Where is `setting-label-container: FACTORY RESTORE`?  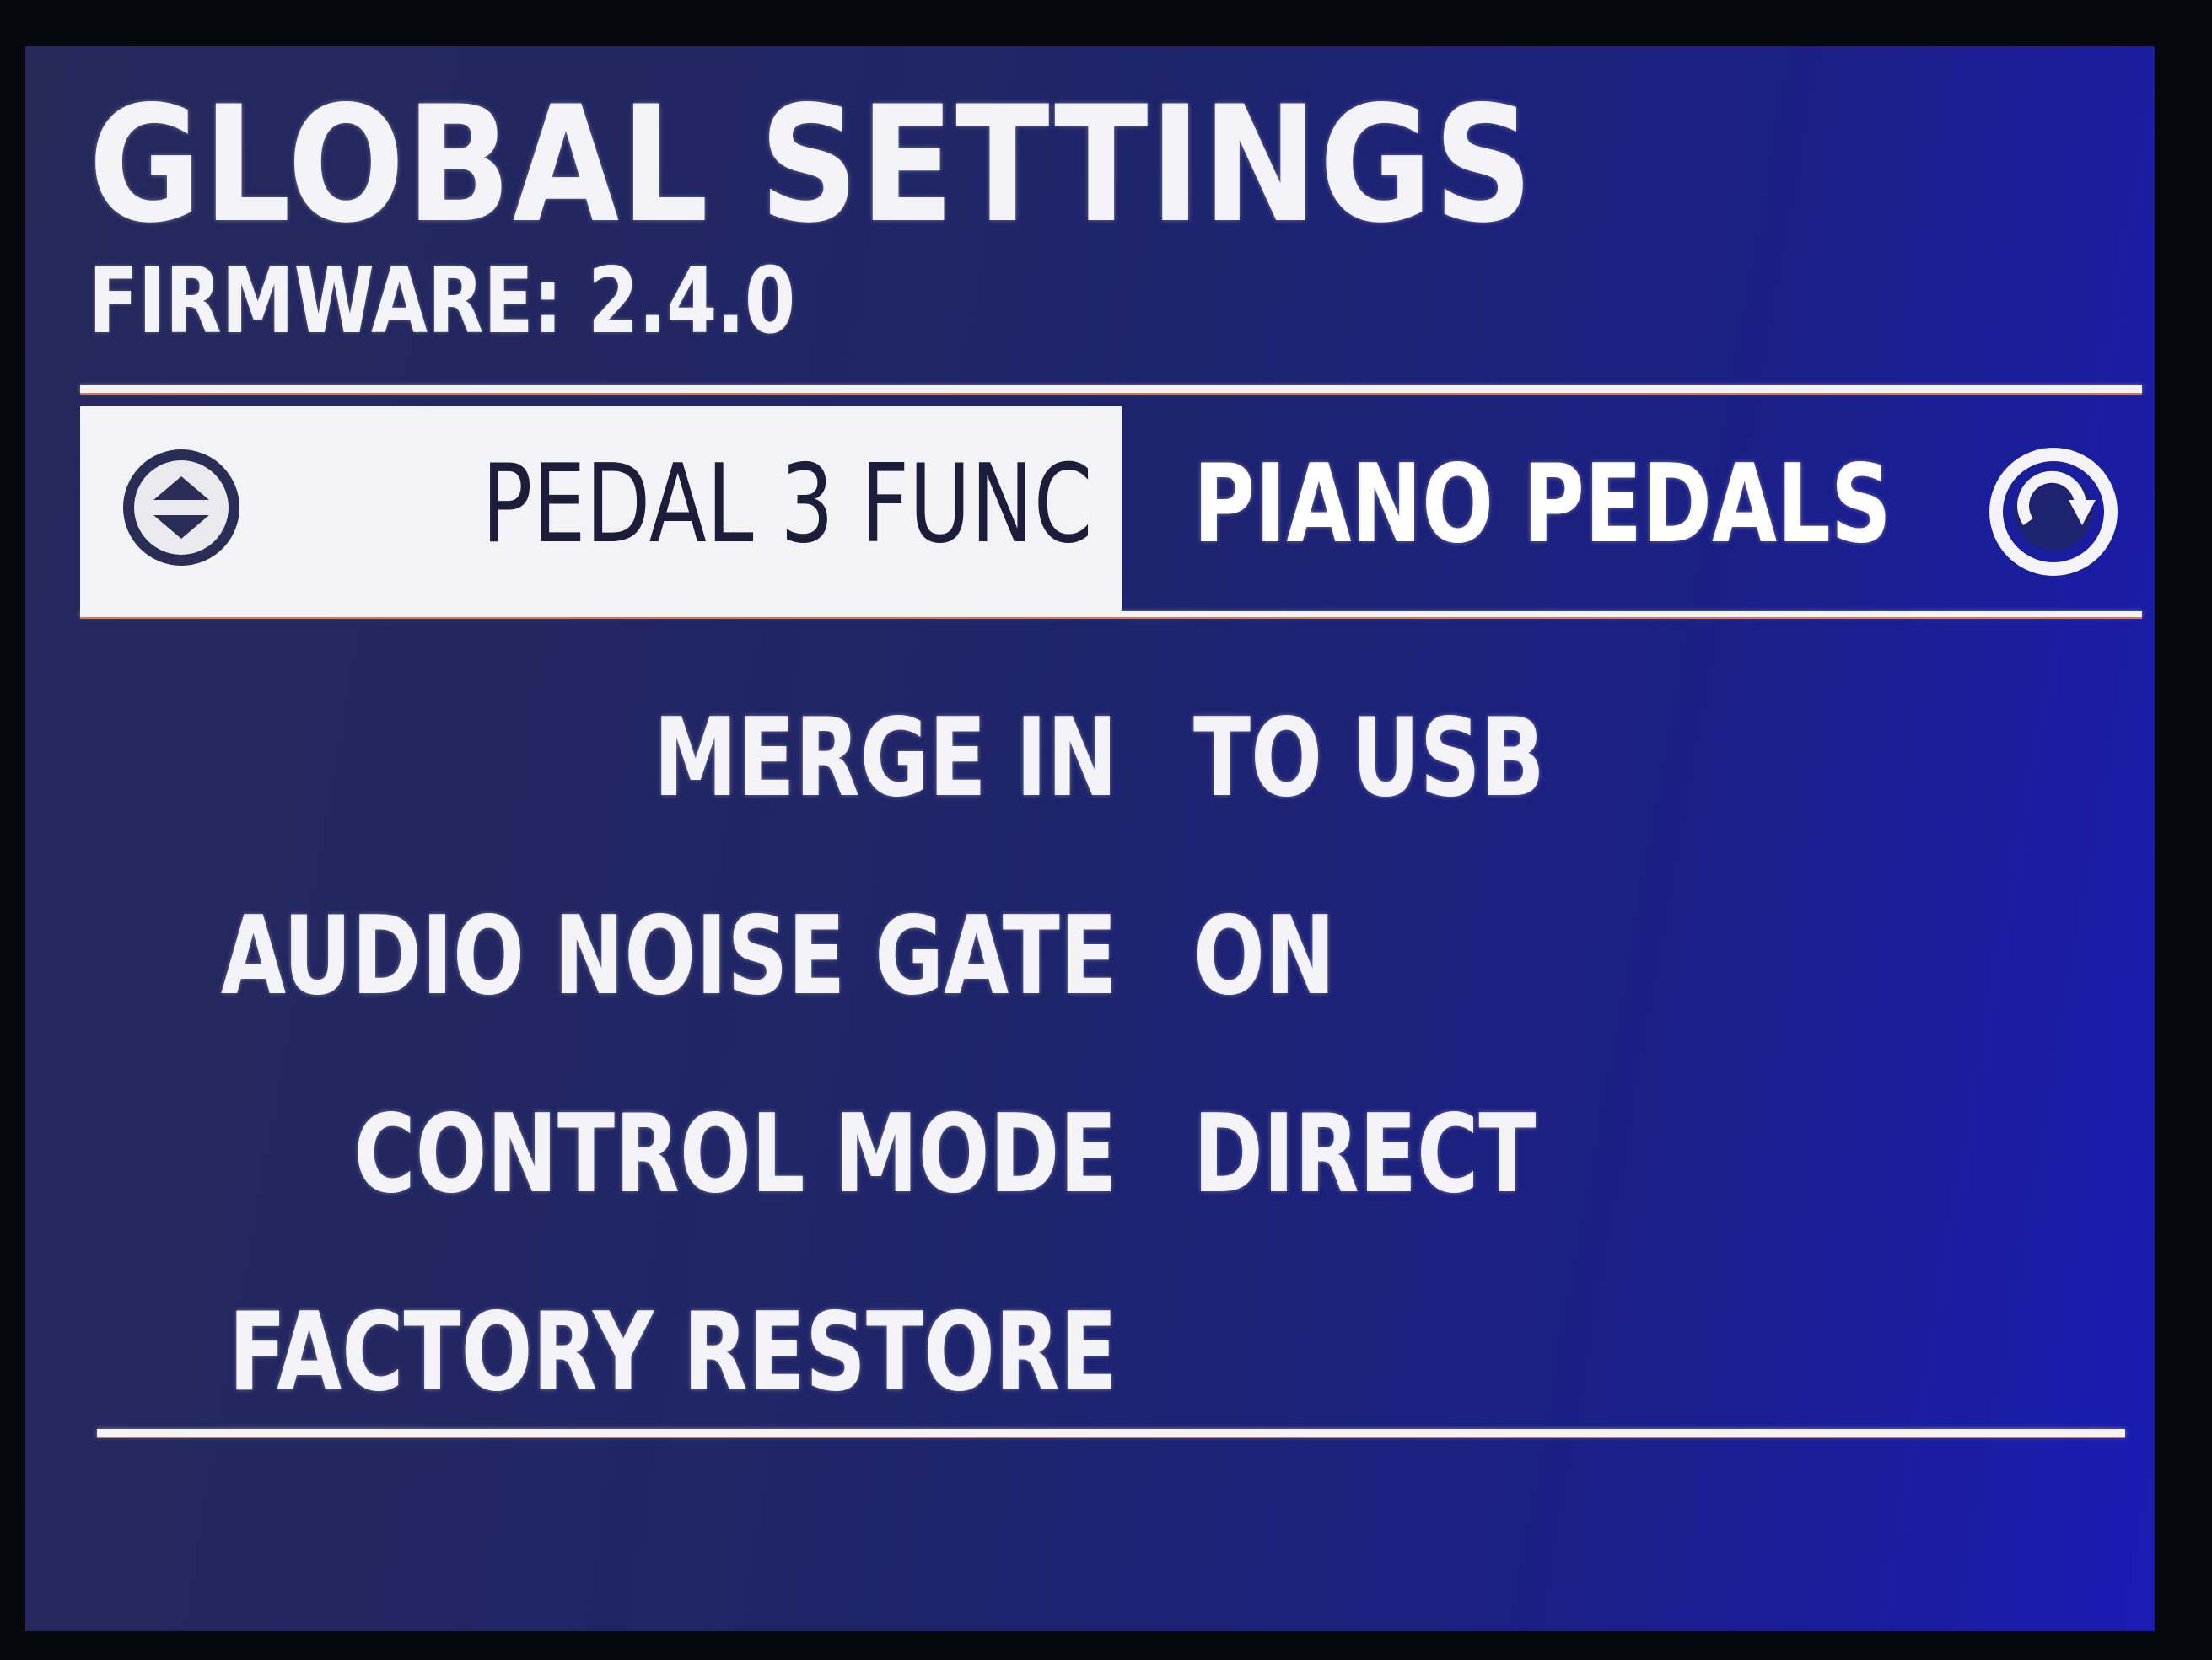 setting-label-container: FACTORY RESTORE is located at coordinates (598, 1357).